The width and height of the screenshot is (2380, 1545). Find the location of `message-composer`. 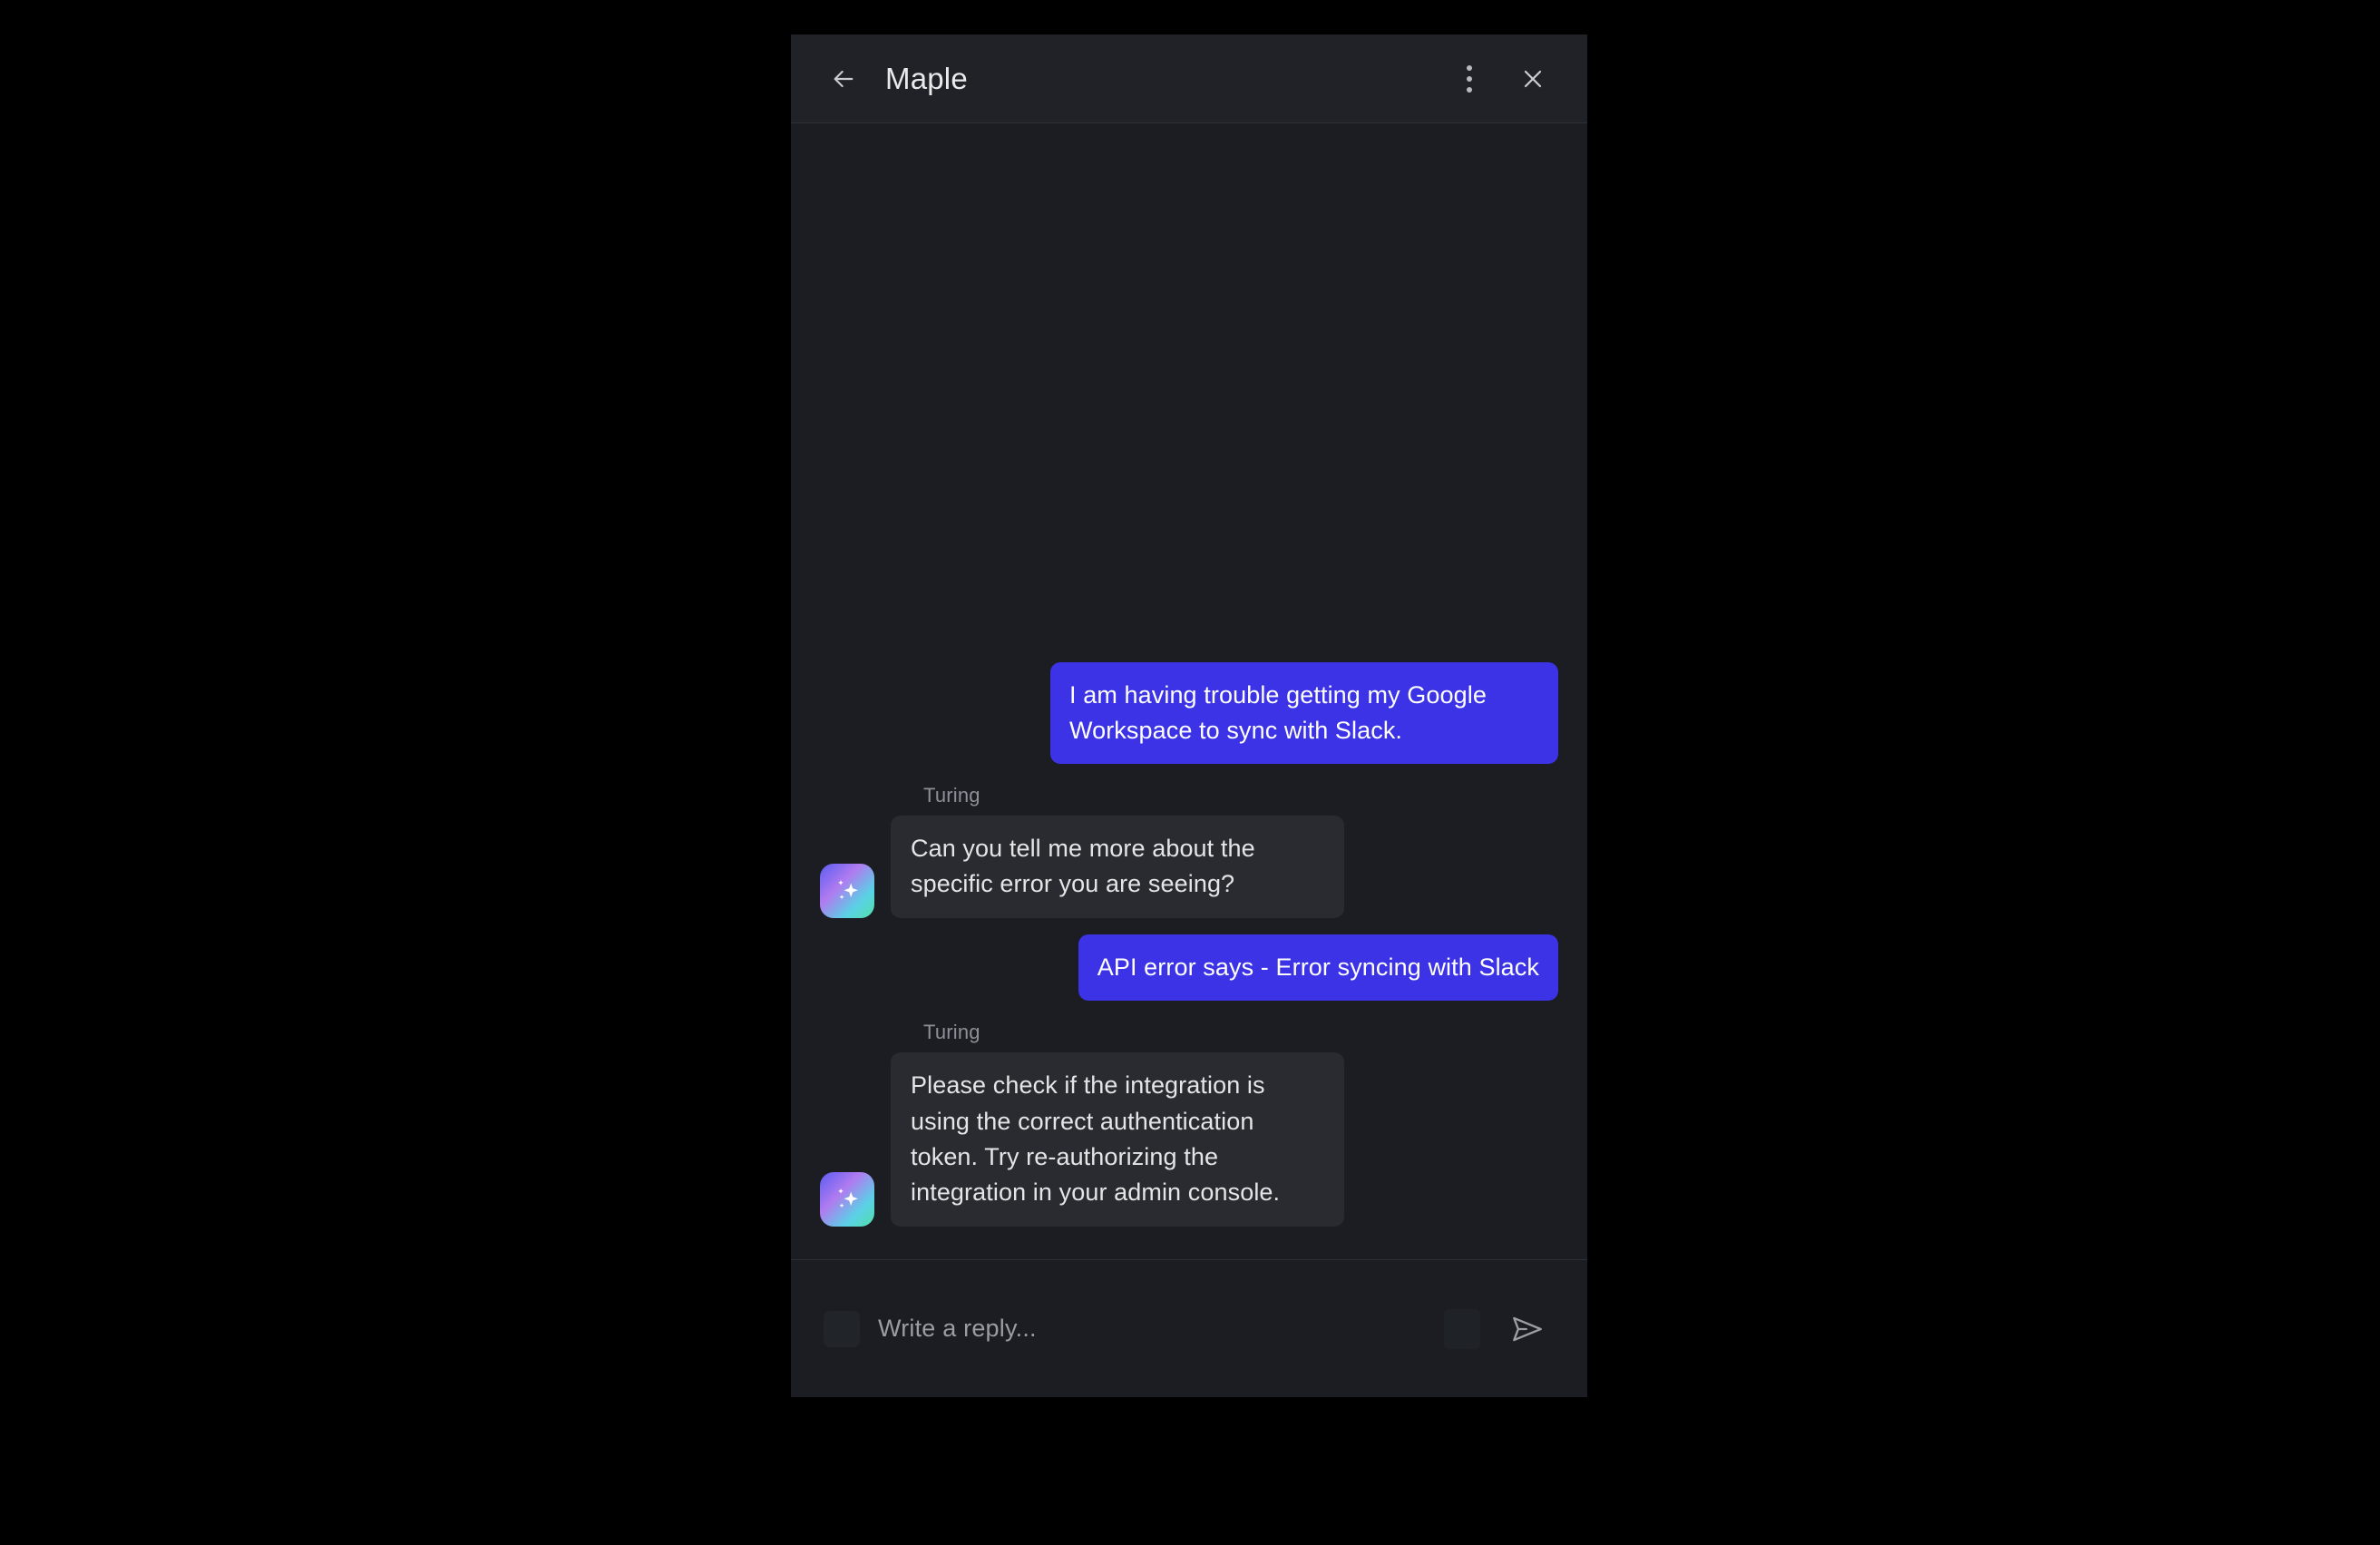

message-composer is located at coordinates (1189, 1328).